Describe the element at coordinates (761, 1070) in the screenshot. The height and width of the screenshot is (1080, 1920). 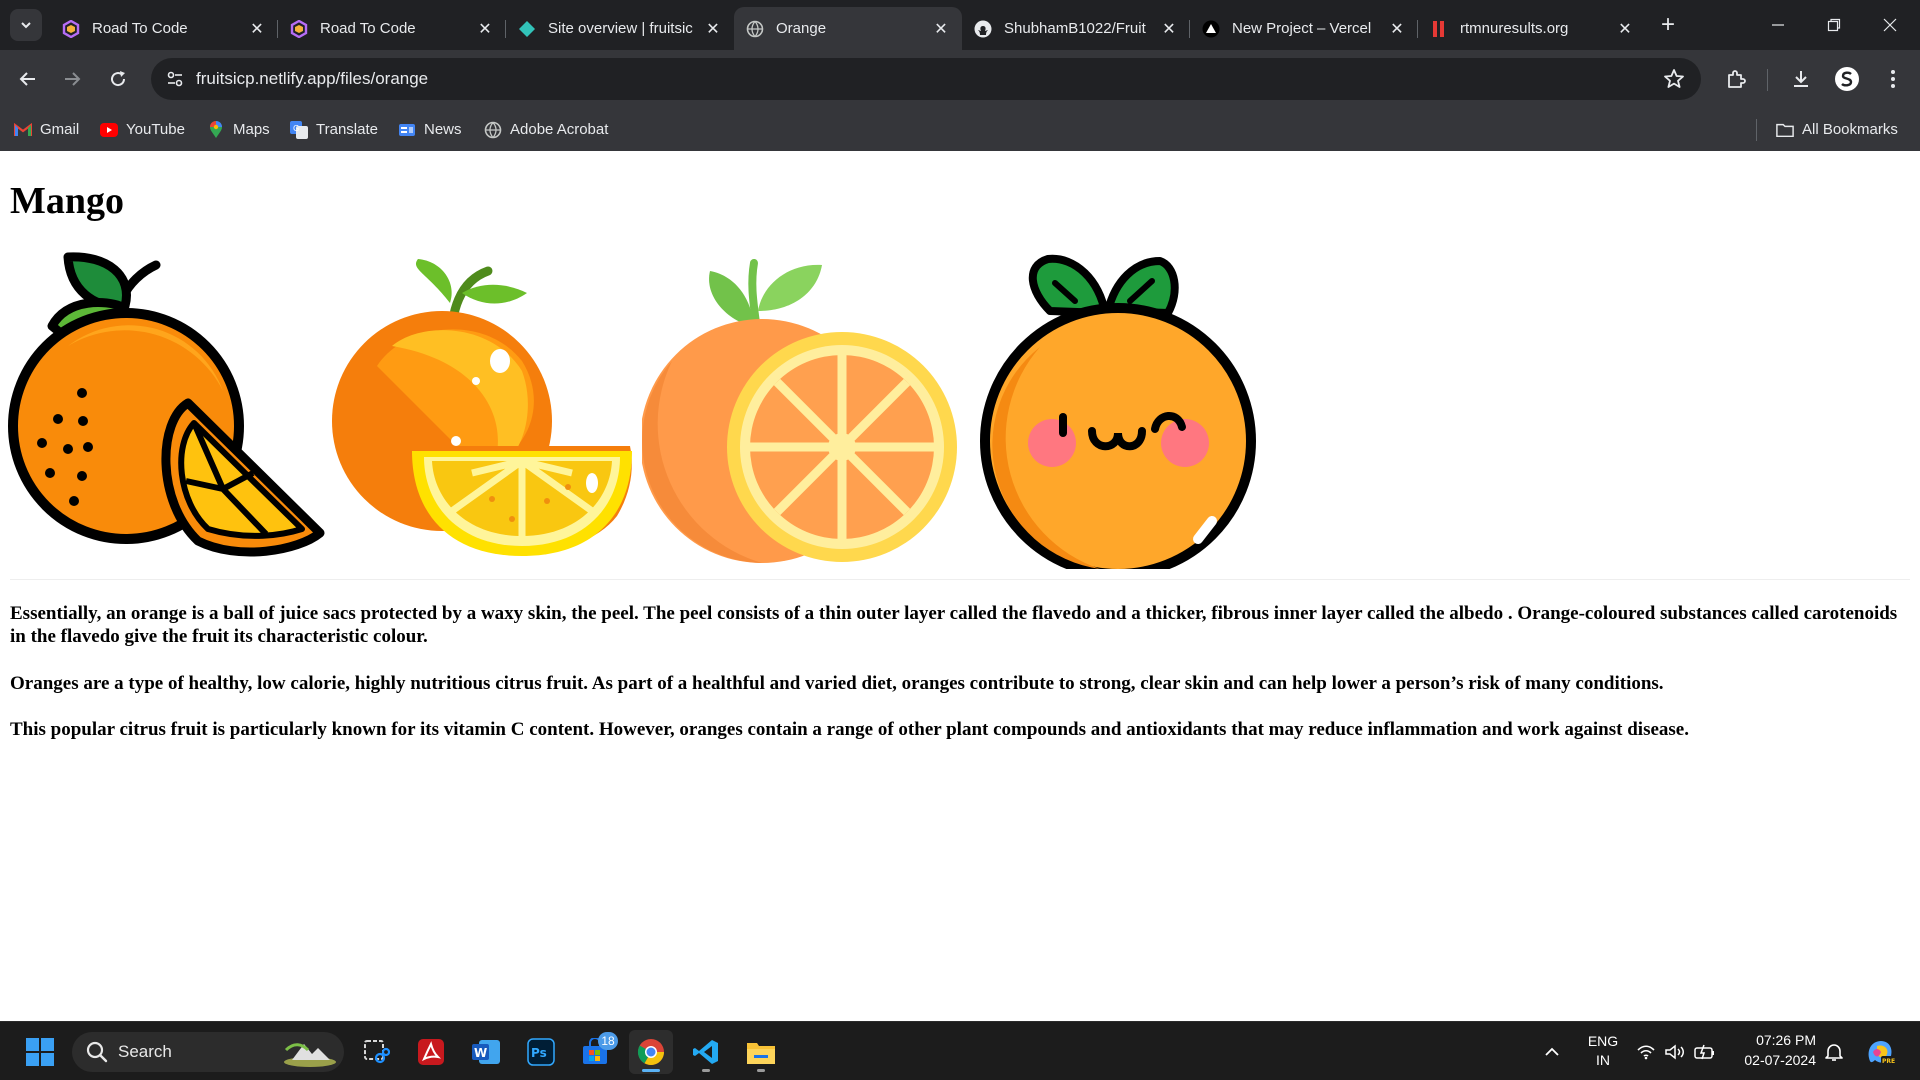
I see `running-indicator` at that location.